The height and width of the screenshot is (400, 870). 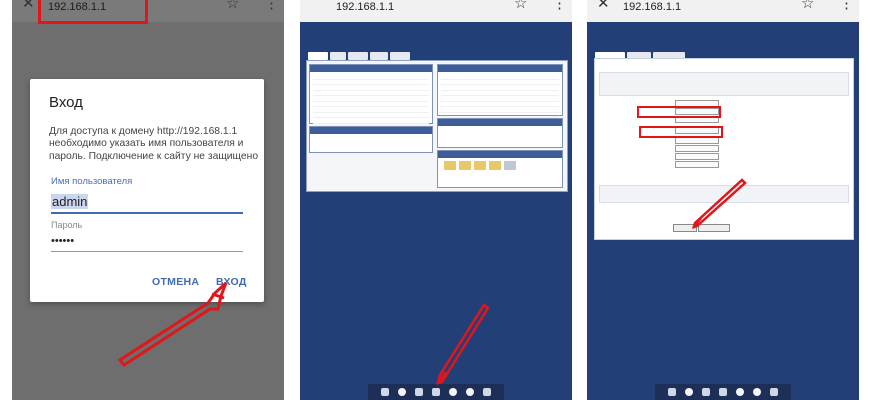 I want to click on red-arrow-login, so click(x=172, y=324).